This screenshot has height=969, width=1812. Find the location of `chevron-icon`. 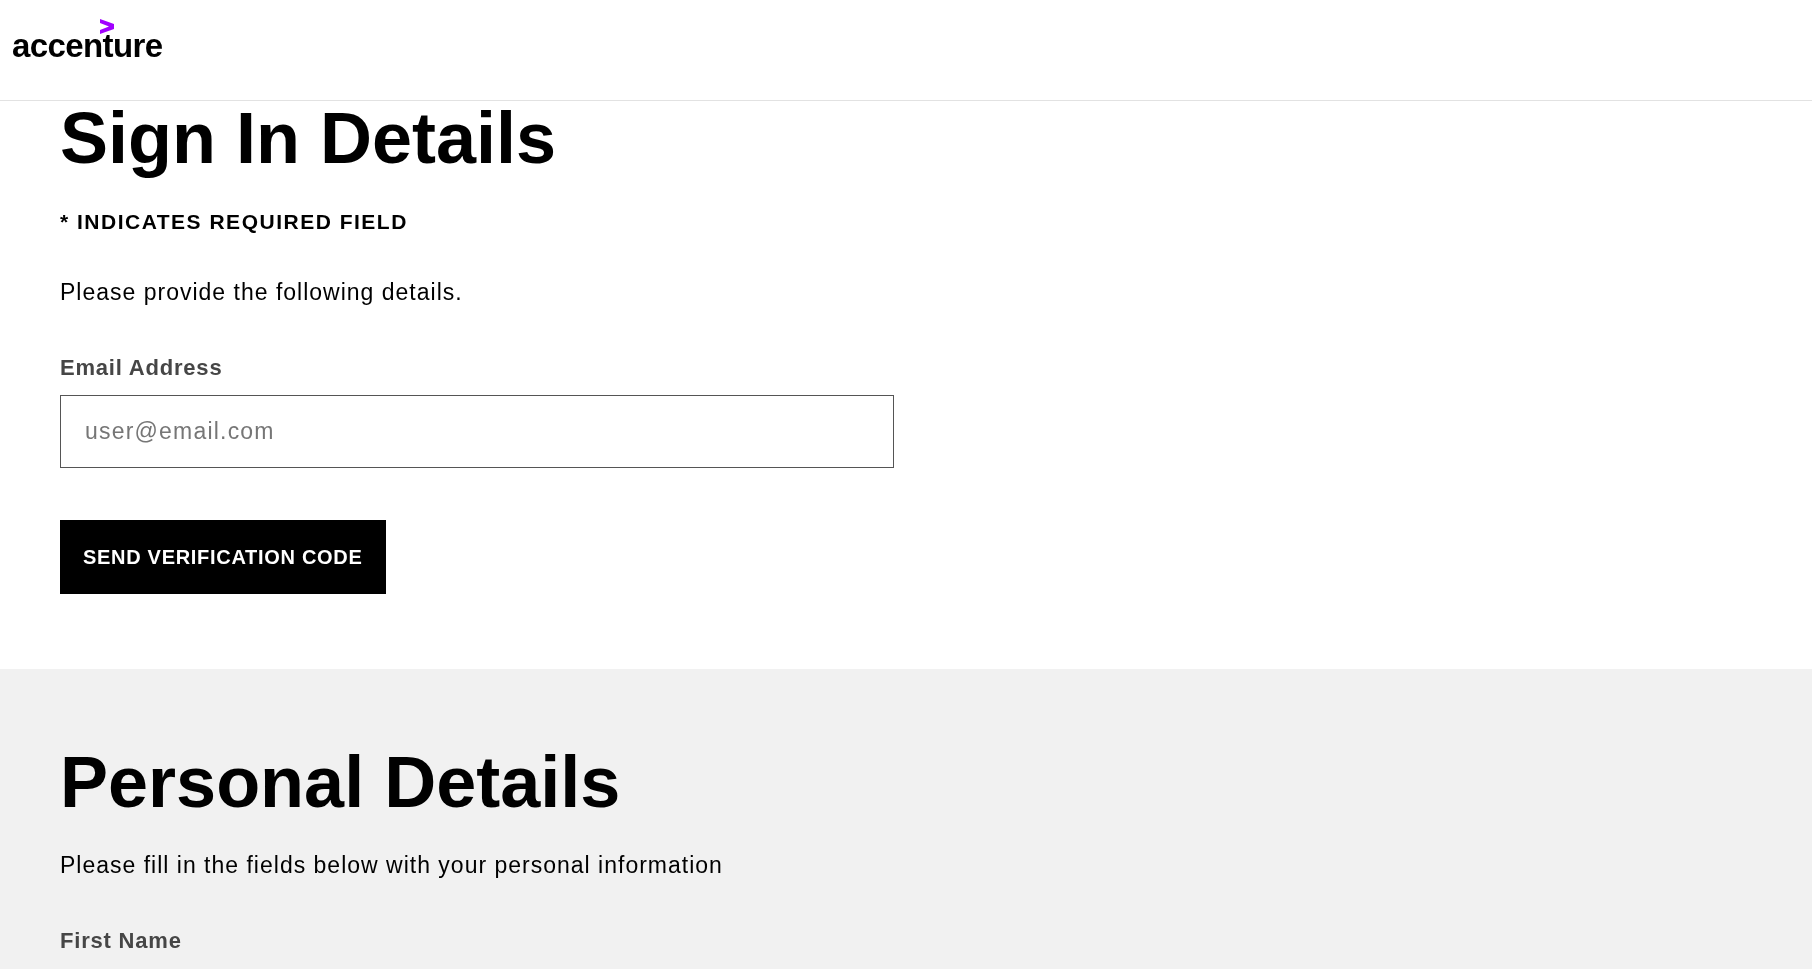

chevron-icon is located at coordinates (107, 26).